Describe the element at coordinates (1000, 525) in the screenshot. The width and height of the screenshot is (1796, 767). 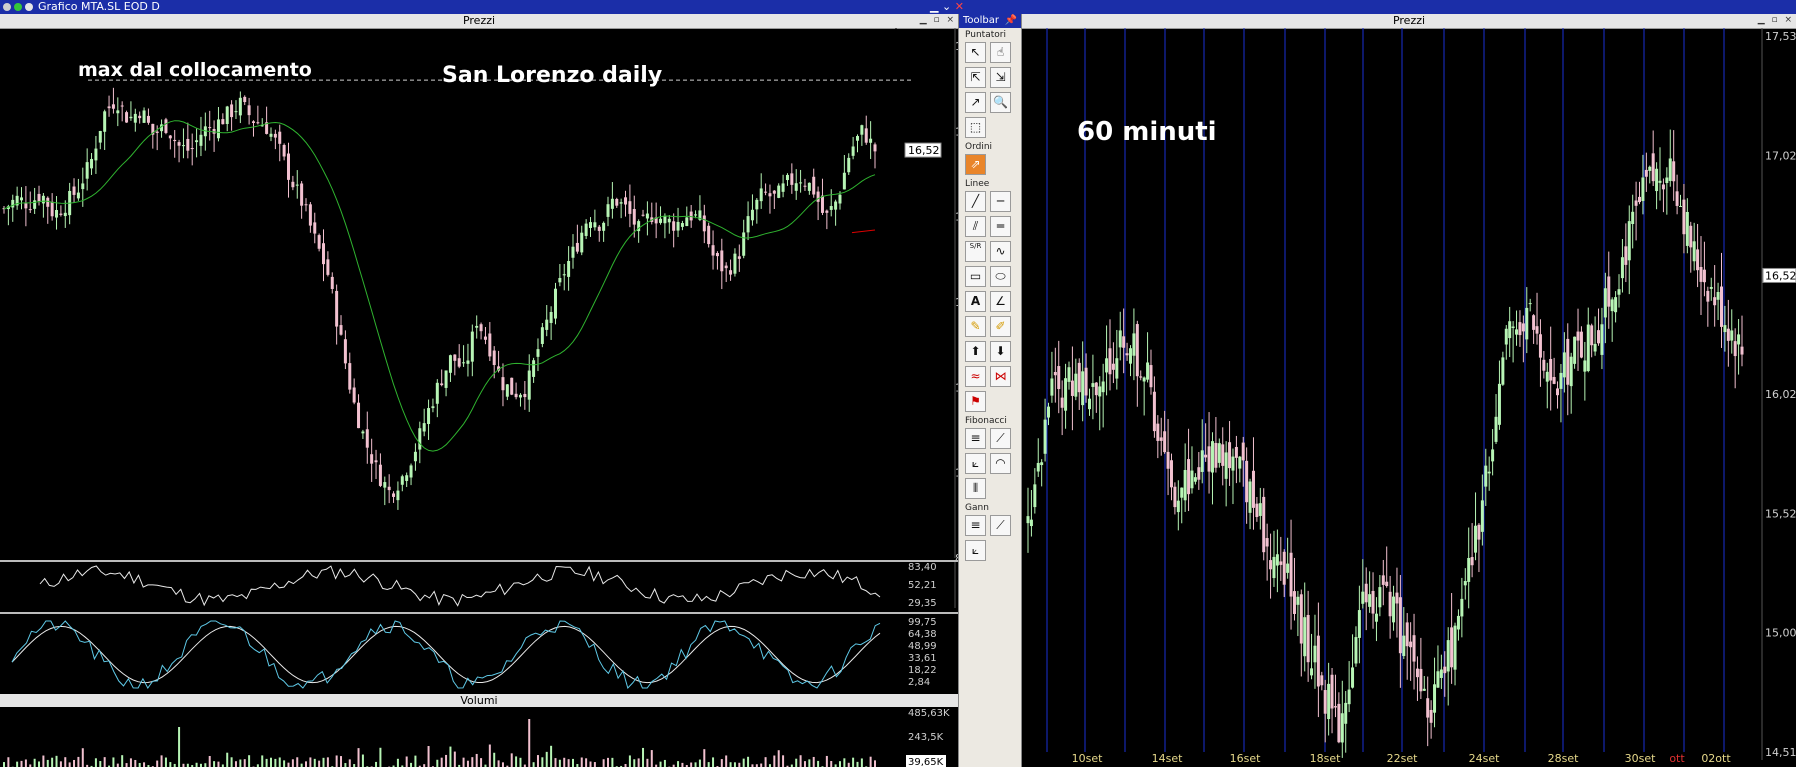
I see `gann-square-tool-icon: ⟋` at that location.